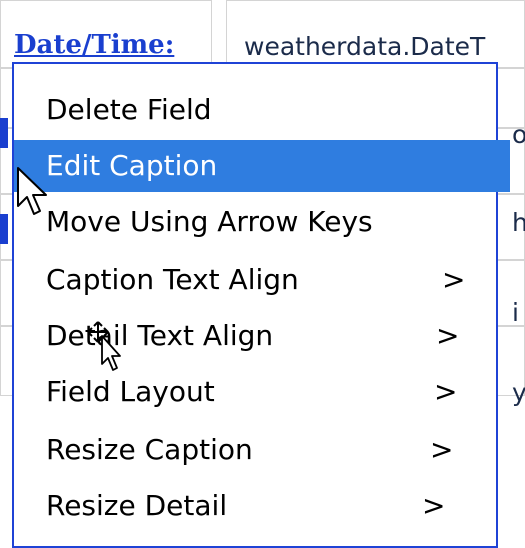  I want to click on detail-peek: h, so click(518, 222).